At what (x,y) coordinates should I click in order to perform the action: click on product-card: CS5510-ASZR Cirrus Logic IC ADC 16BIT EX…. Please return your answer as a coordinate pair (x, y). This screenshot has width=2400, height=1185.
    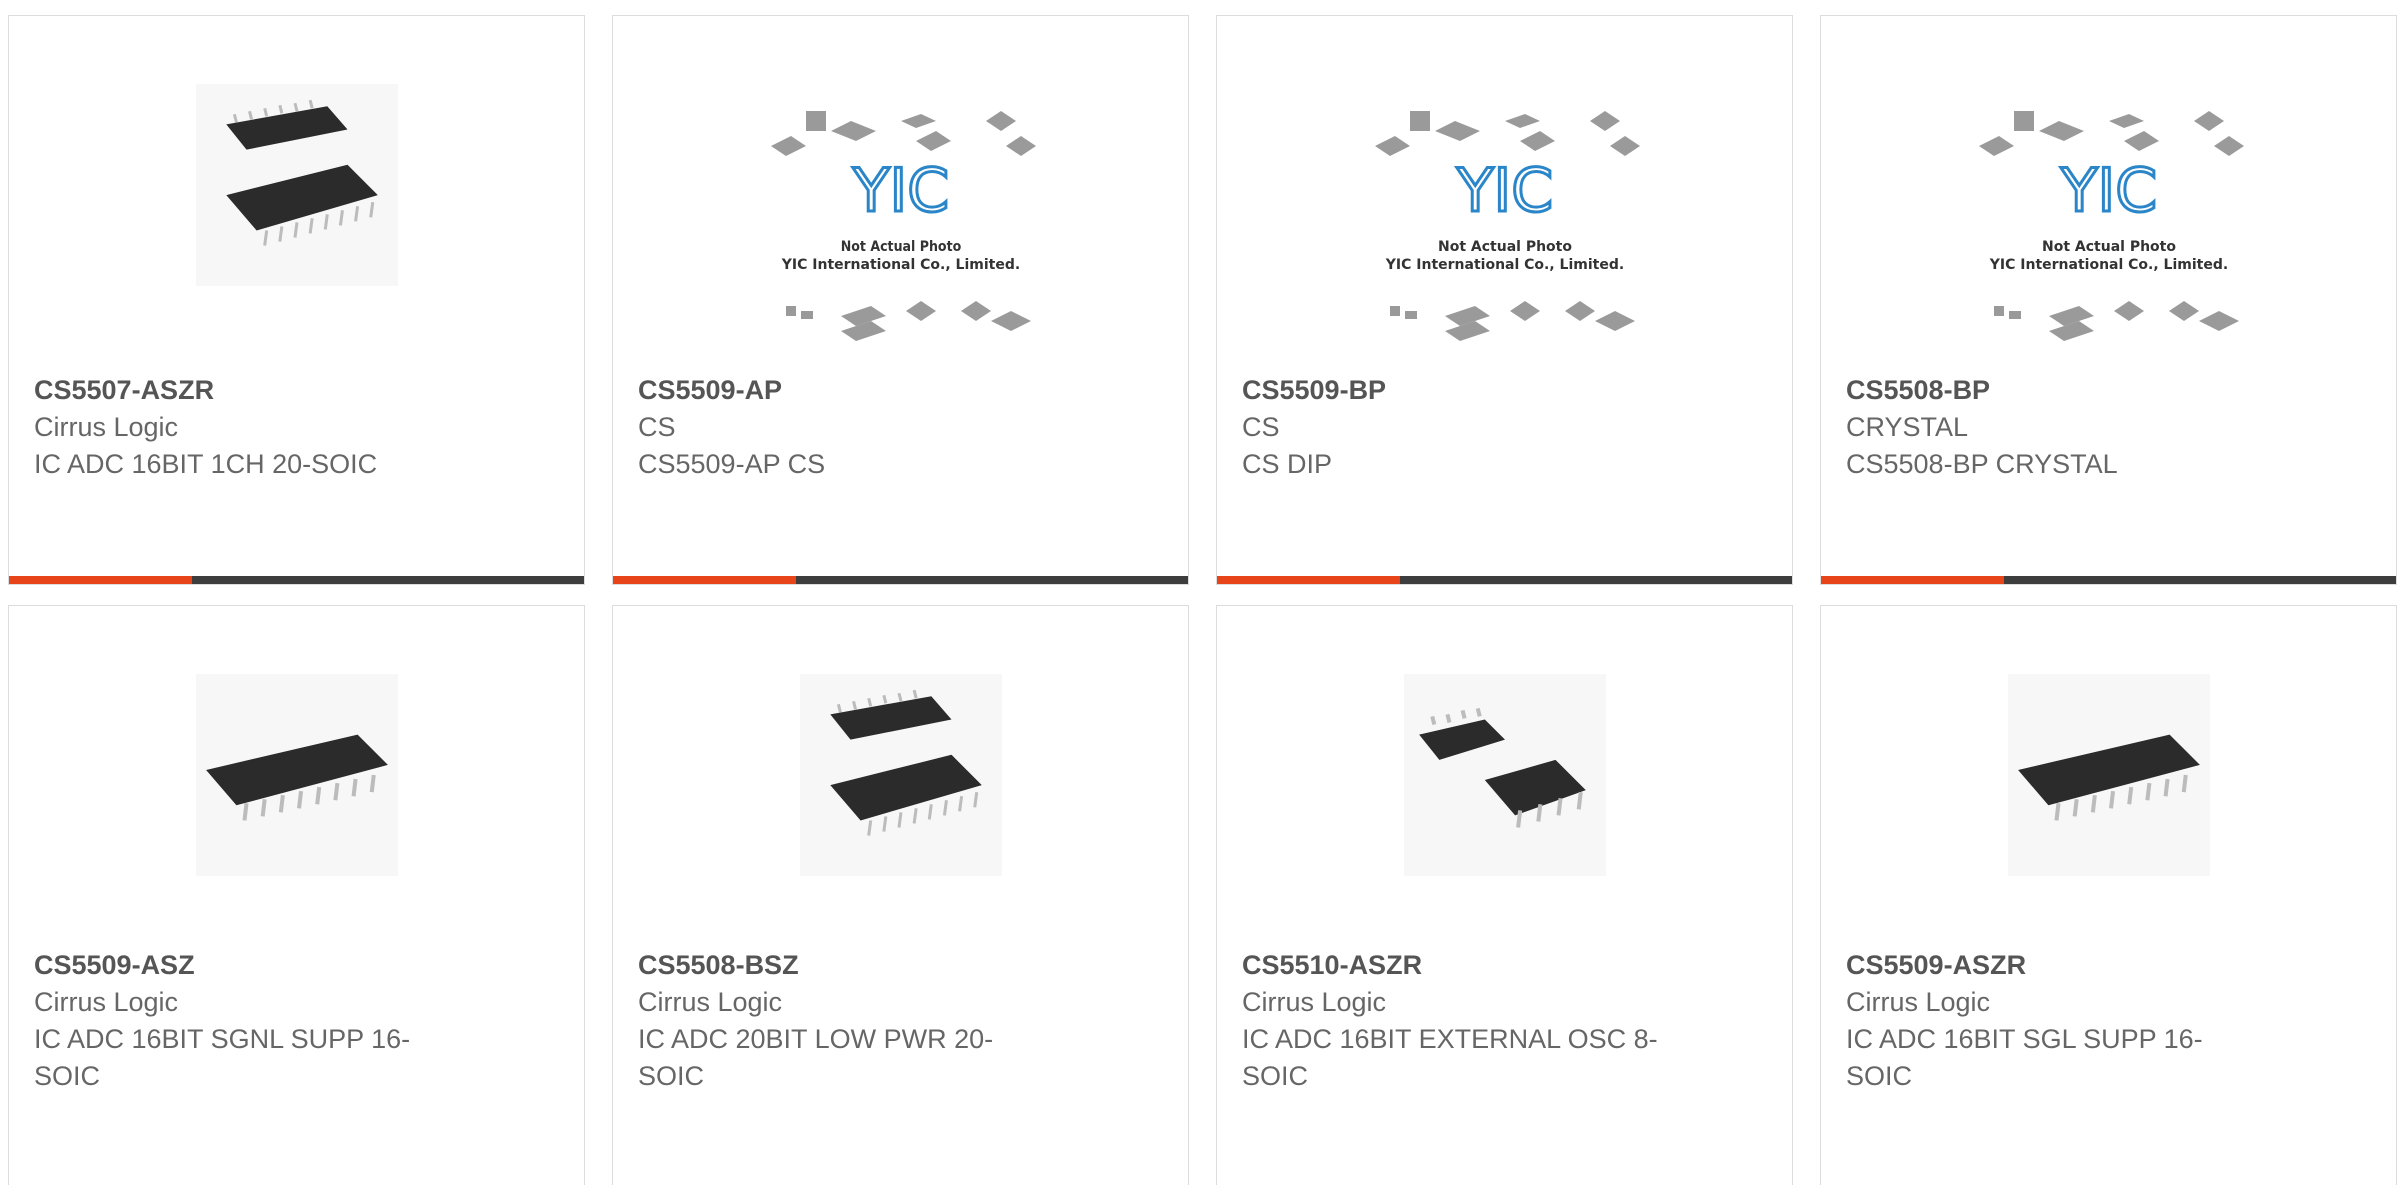
    Looking at the image, I should click on (1504, 895).